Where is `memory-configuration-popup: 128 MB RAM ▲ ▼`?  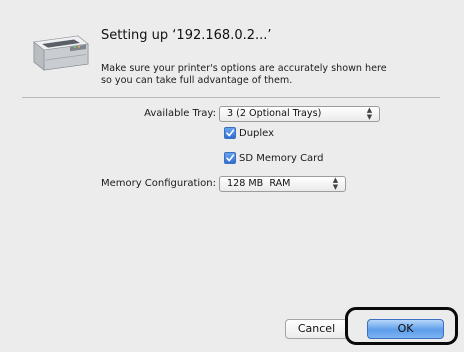
memory-configuration-popup: 128 MB RAM ▲ ▼ is located at coordinates (282, 184).